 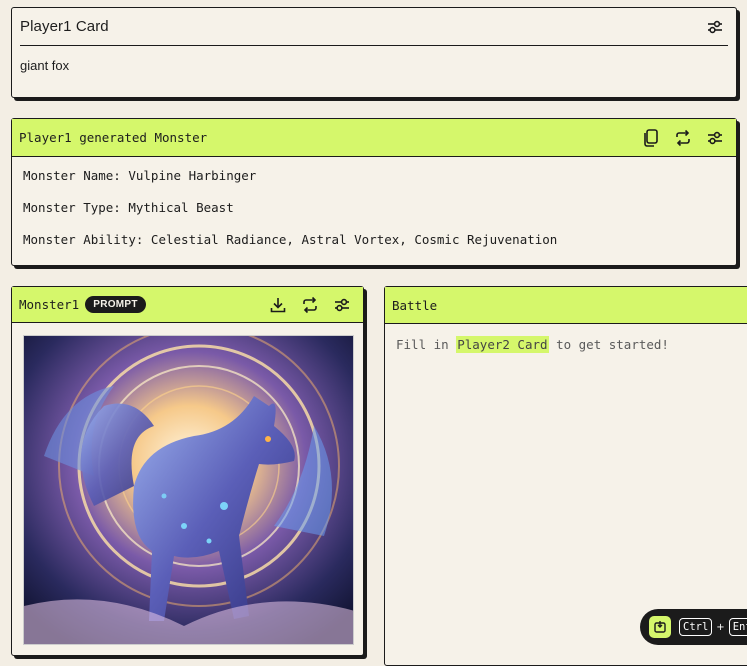 What do you see at coordinates (113, 137) in the screenshot?
I see `generated-monster-title: Player1 generated Monster` at bounding box center [113, 137].